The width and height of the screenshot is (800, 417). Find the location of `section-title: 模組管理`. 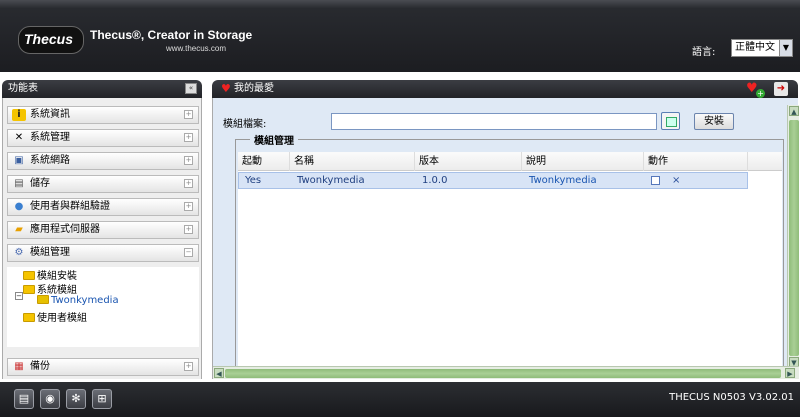

section-title: 模組管理 is located at coordinates (274, 139).